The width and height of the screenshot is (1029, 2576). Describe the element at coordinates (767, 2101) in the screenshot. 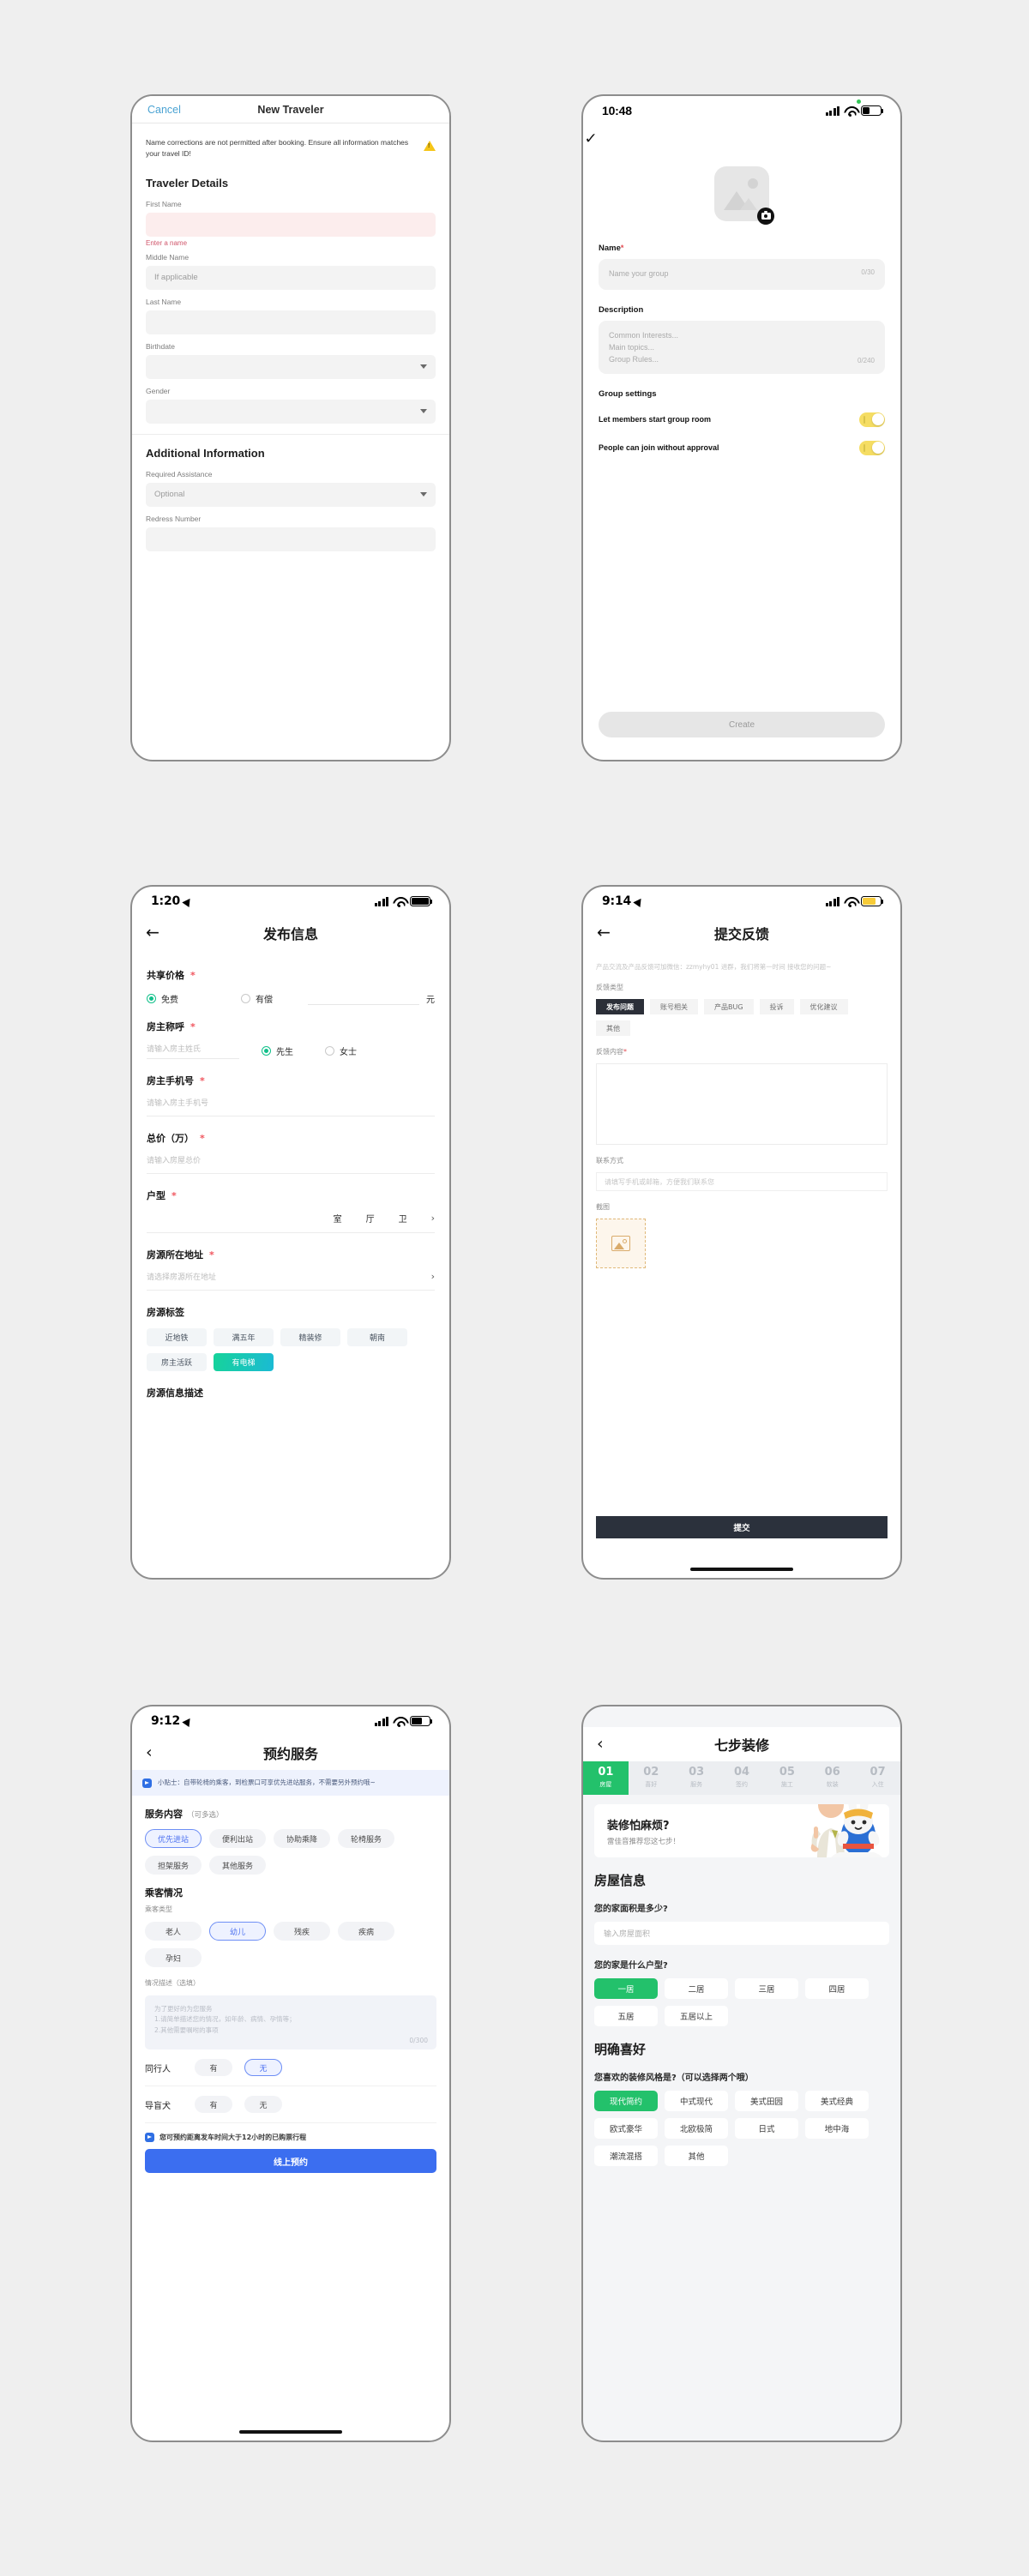

I see `option-american-country: 美式田园` at that location.